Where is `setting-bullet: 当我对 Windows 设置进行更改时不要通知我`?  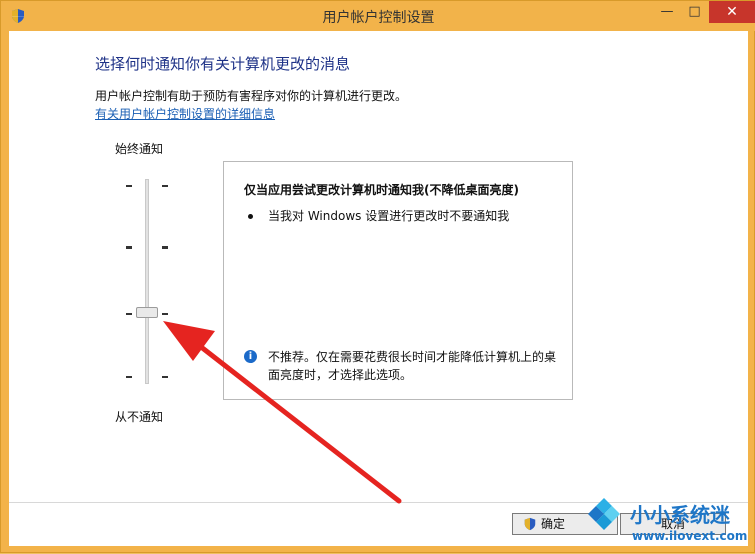
setting-bullet: 当我对 Windows 设置进行更改时不要通知我 is located at coordinates (389, 216).